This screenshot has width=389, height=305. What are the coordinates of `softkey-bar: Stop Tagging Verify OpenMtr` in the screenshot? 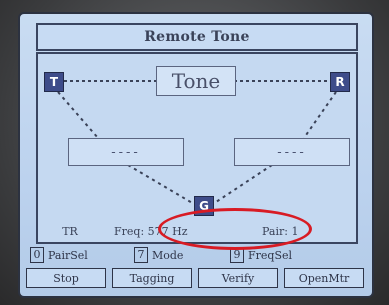 It's located at (196, 278).